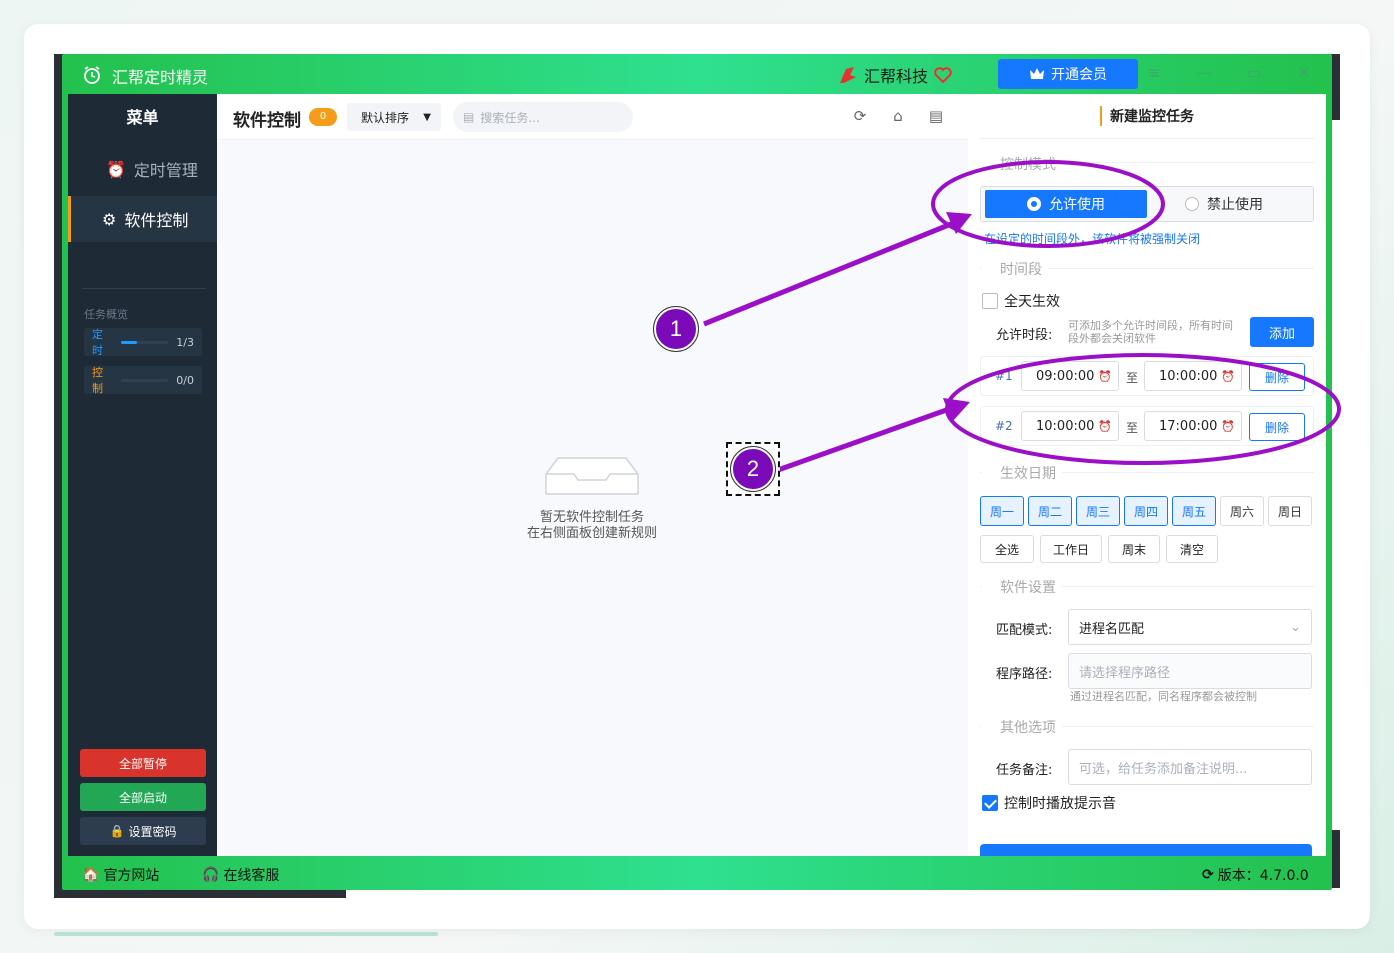 This screenshot has height=953, width=1394. I want to click on sound-label: 控制时播放提示音, so click(1060, 804).